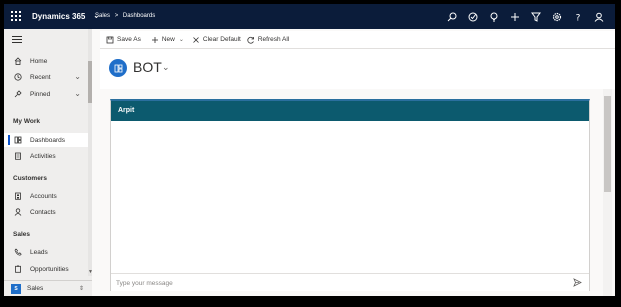 The height and width of the screenshot is (307, 621). I want to click on sidebar-item-label: Contacts, so click(43, 212).